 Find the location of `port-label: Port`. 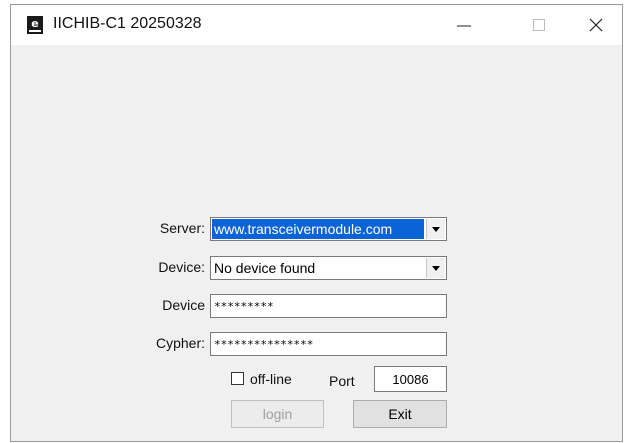

port-label: Port is located at coordinates (342, 381).